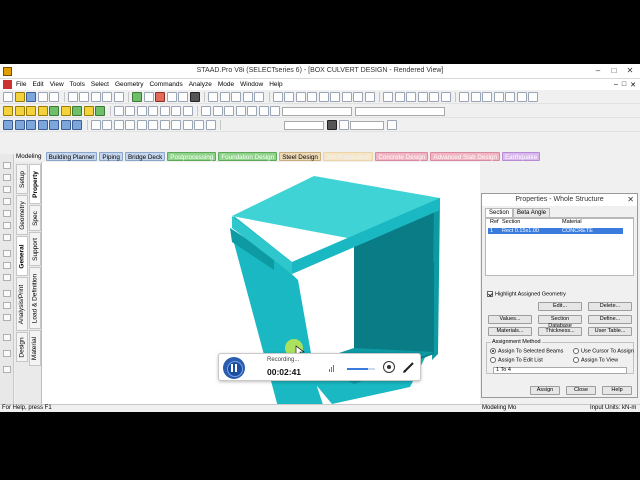  I want to click on tab-geometry: Geometry, so click(22, 215).